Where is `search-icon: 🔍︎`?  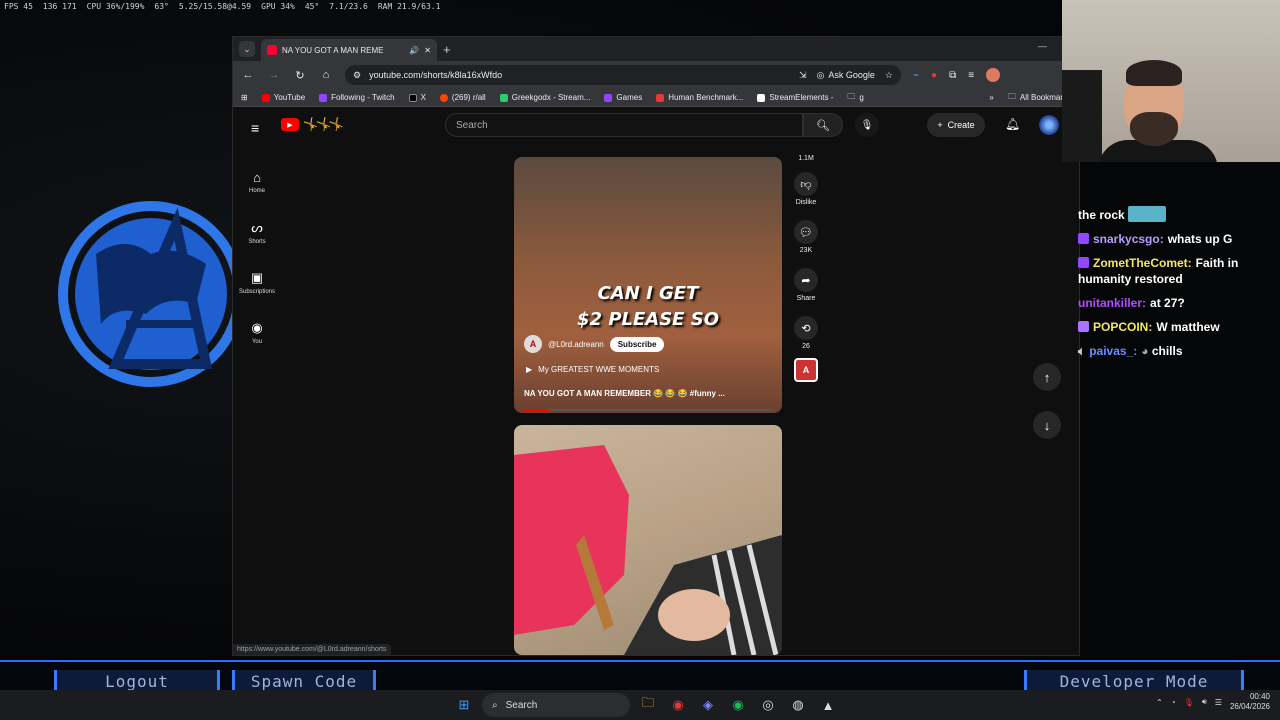 search-icon: 🔍︎ is located at coordinates (823, 125).